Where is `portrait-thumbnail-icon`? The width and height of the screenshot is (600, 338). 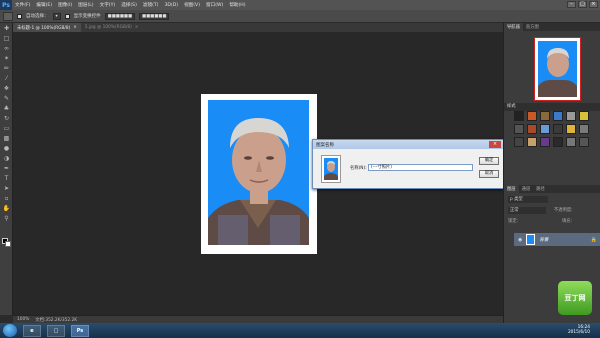 portrait-thumbnail-icon is located at coordinates (331, 170).